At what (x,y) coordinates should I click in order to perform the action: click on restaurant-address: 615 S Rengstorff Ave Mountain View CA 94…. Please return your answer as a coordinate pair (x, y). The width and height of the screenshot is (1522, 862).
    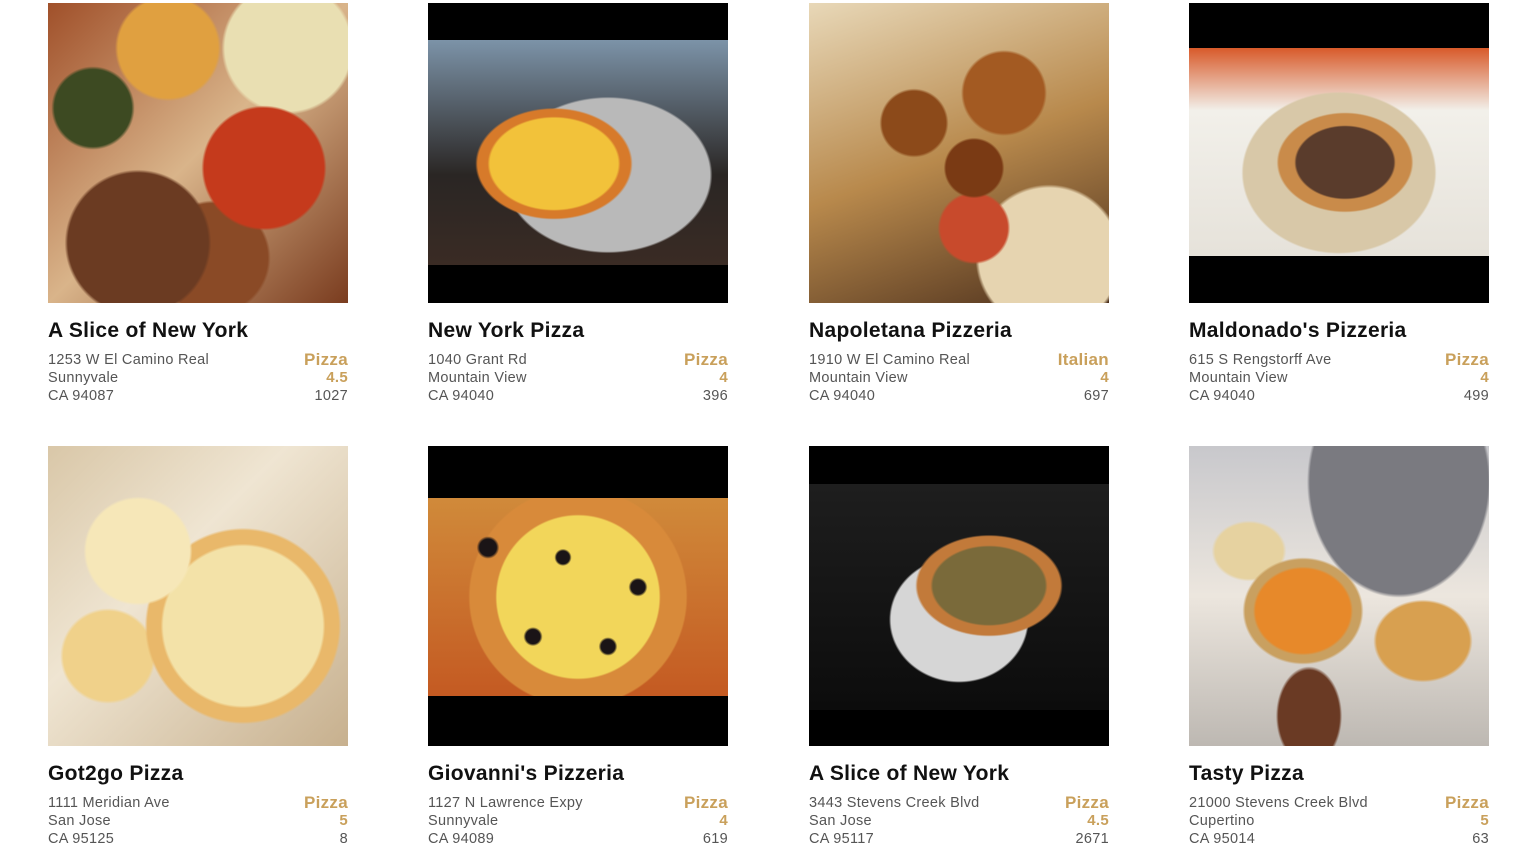
    Looking at the image, I should click on (1299, 378).